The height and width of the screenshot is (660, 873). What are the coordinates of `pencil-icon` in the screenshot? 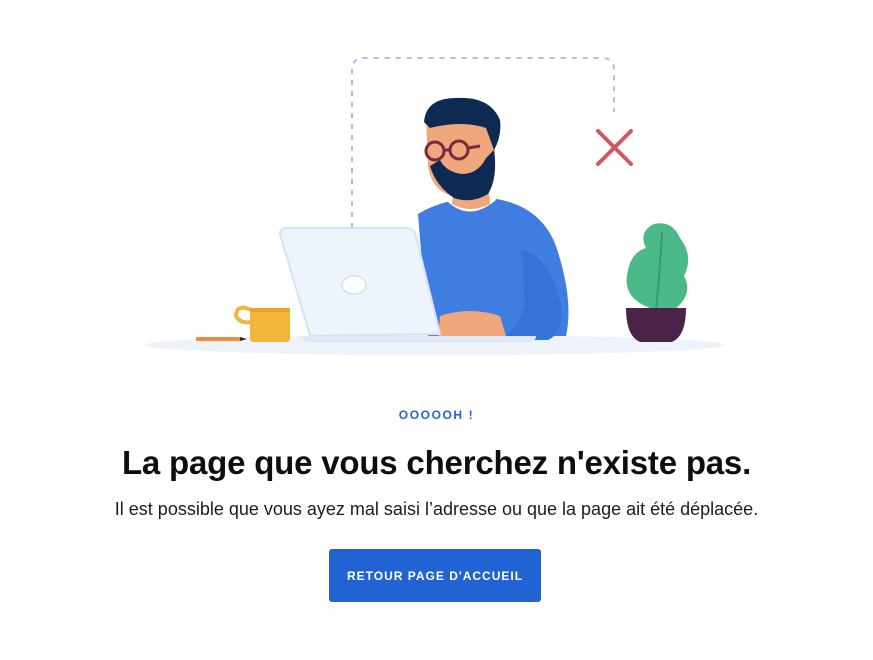 It's located at (221, 339).